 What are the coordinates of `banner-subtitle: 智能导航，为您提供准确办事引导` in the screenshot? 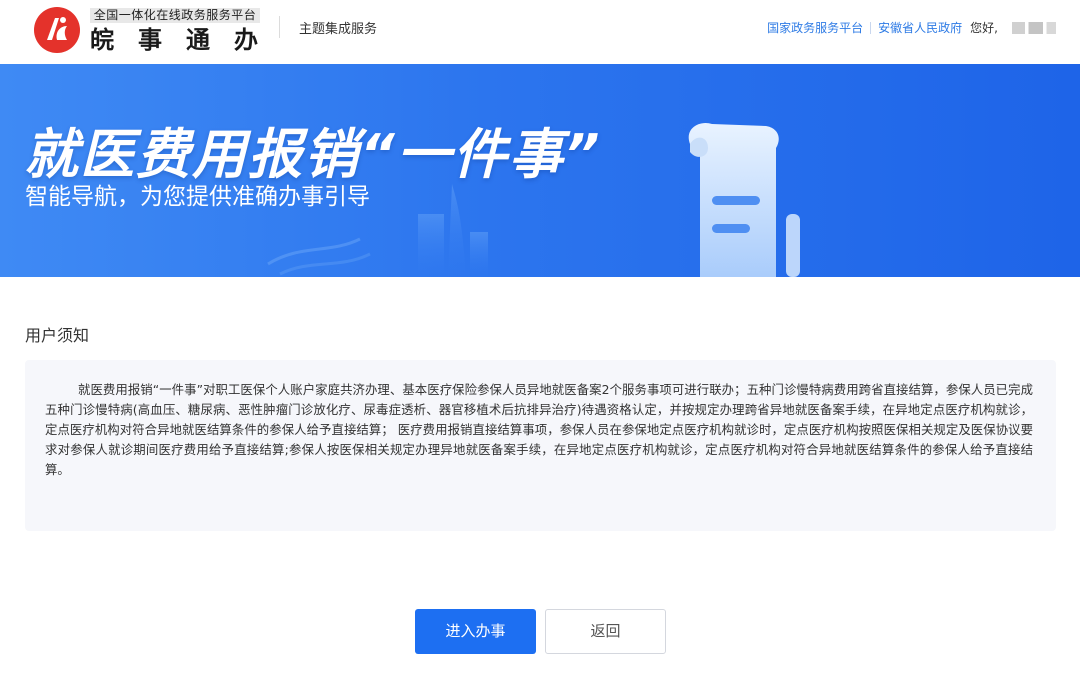 It's located at (197, 197).